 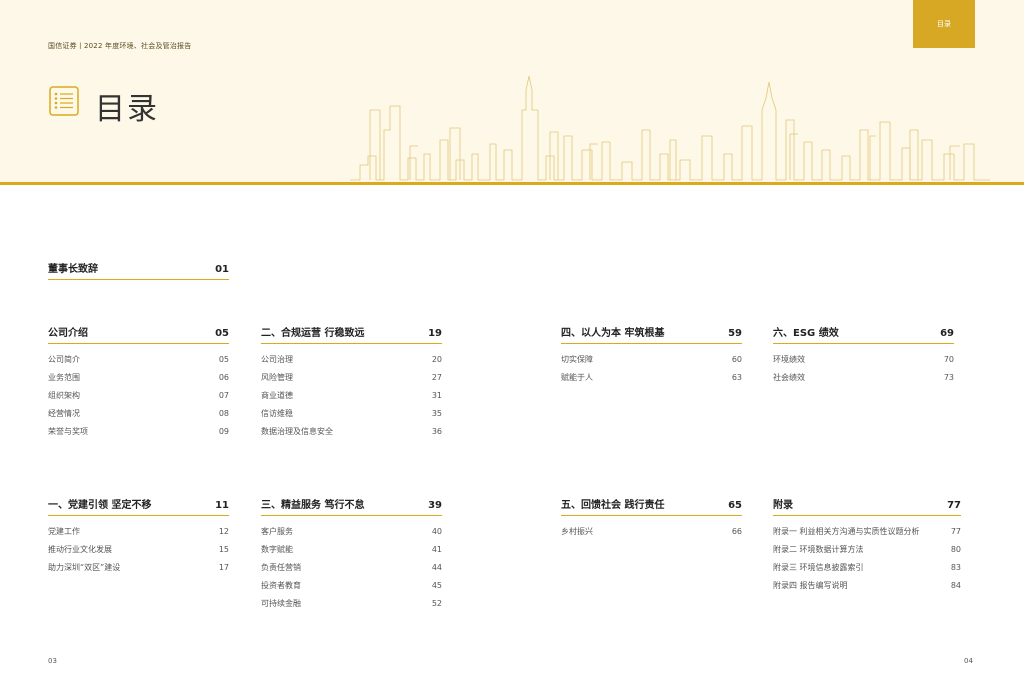 I want to click on toc-item: 赋能于人 63, so click(x=651, y=377).